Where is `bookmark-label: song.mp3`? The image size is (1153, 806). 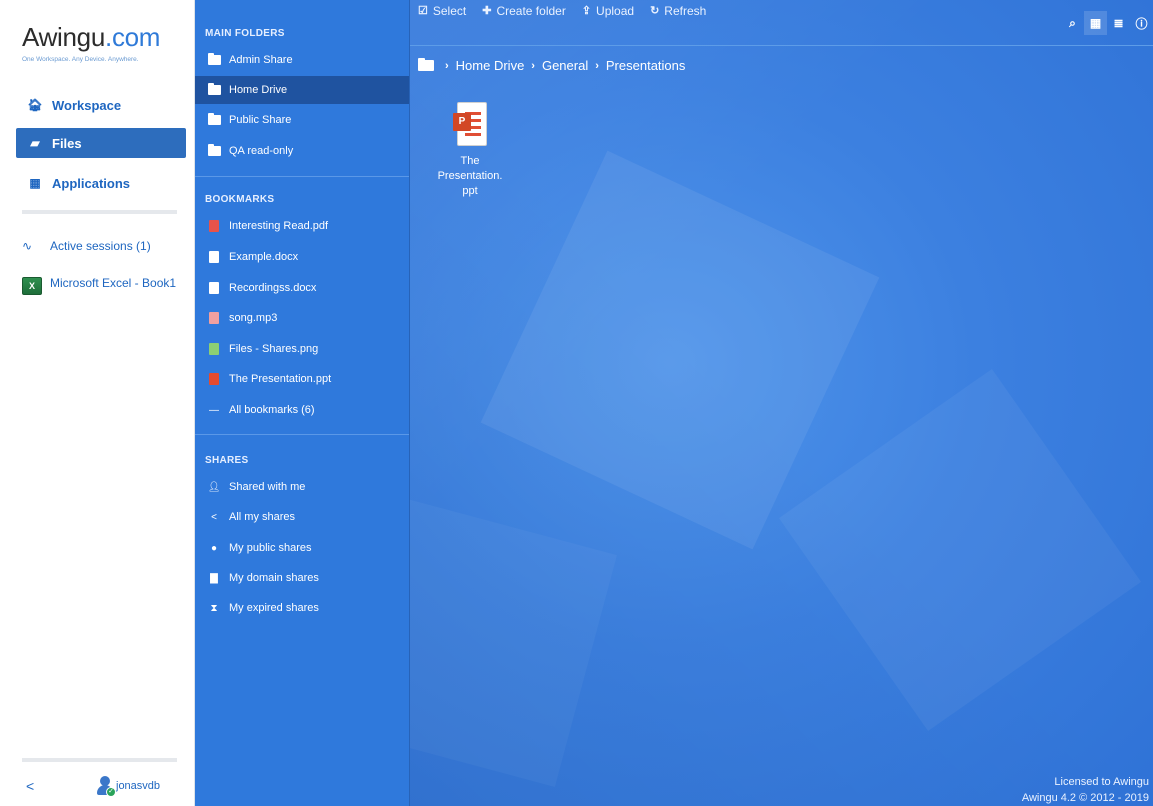
bookmark-label: song.mp3 is located at coordinates (253, 318).